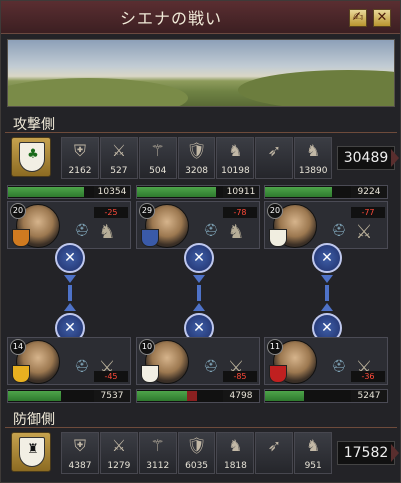 The height and width of the screenshot is (483, 401). Describe the element at coordinates (34, 420) in the screenshot. I see `defender-label: 防御側` at that location.